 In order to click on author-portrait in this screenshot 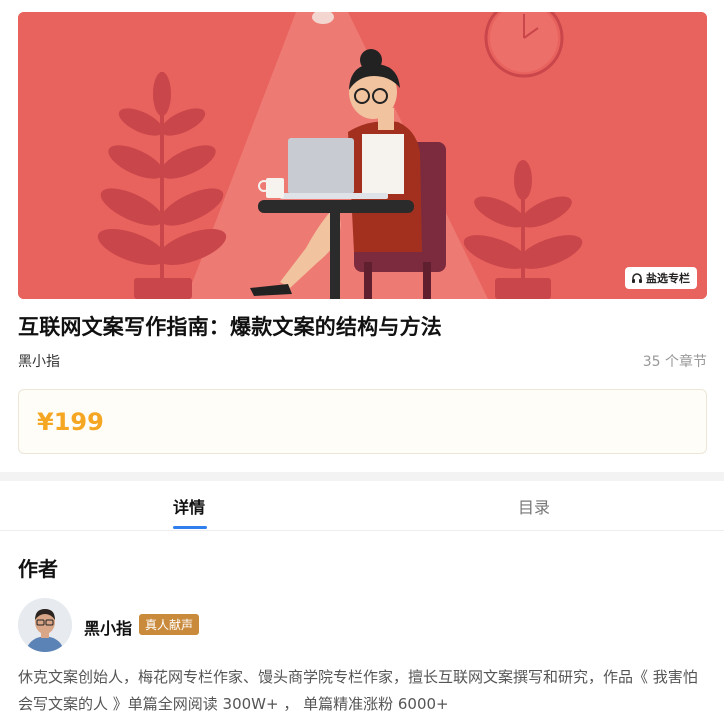, I will do `click(45, 625)`.